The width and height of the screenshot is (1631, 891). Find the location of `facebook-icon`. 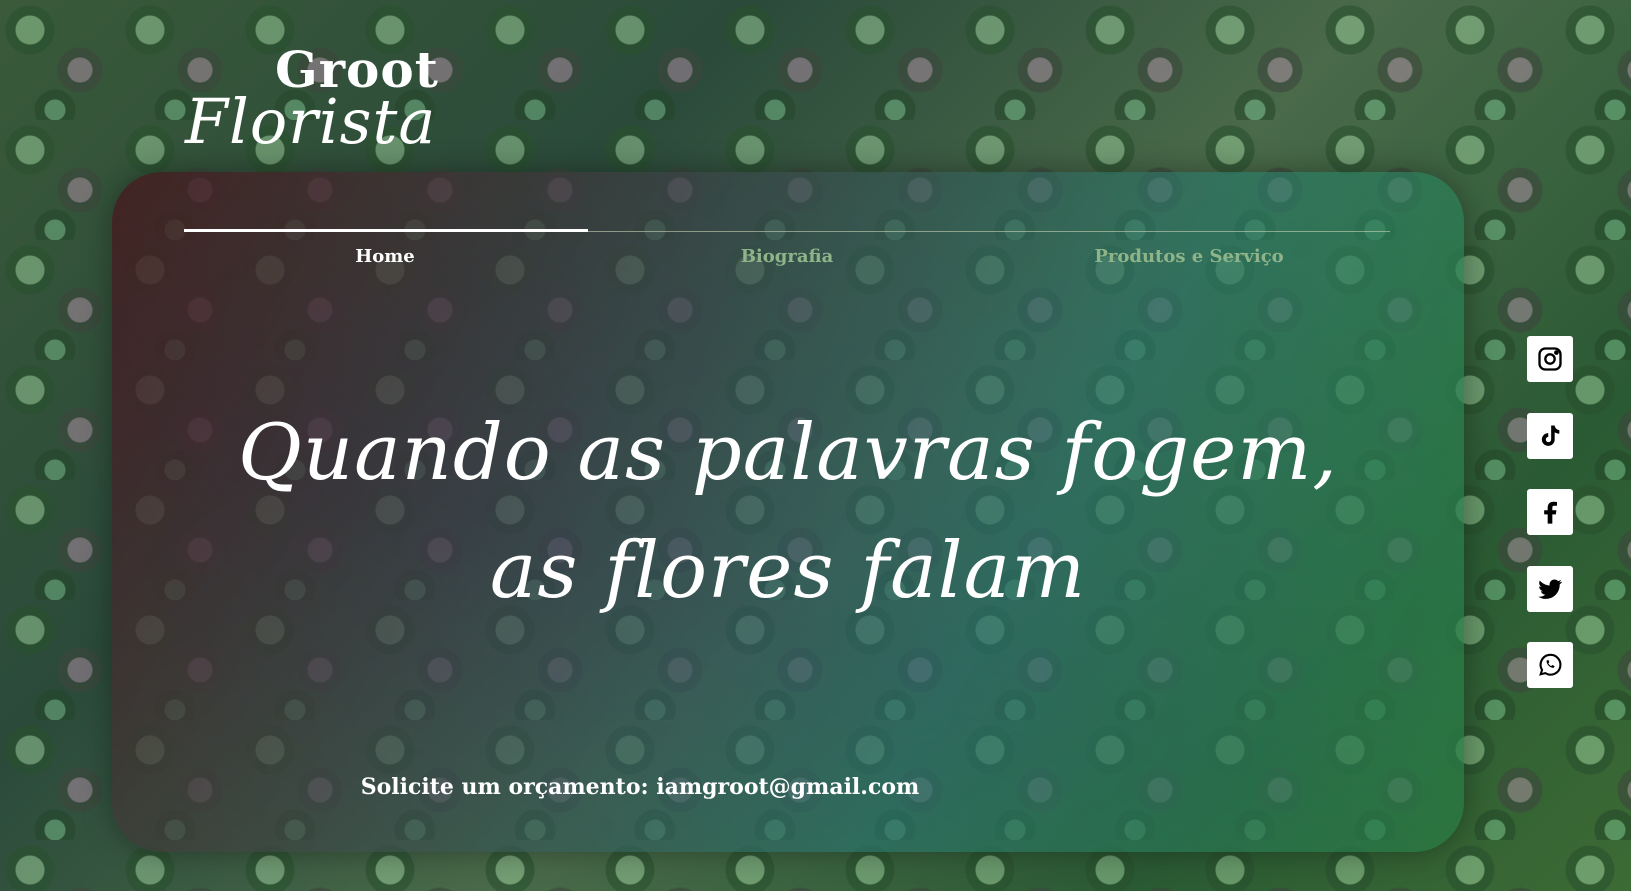

facebook-icon is located at coordinates (1550, 512).